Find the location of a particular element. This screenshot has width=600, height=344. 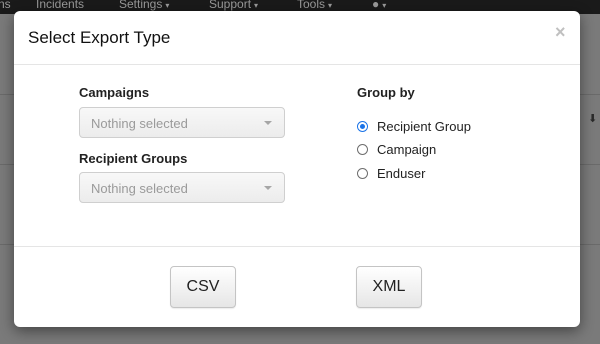

nav-item-incidents: Incidents is located at coordinates (60, 5).